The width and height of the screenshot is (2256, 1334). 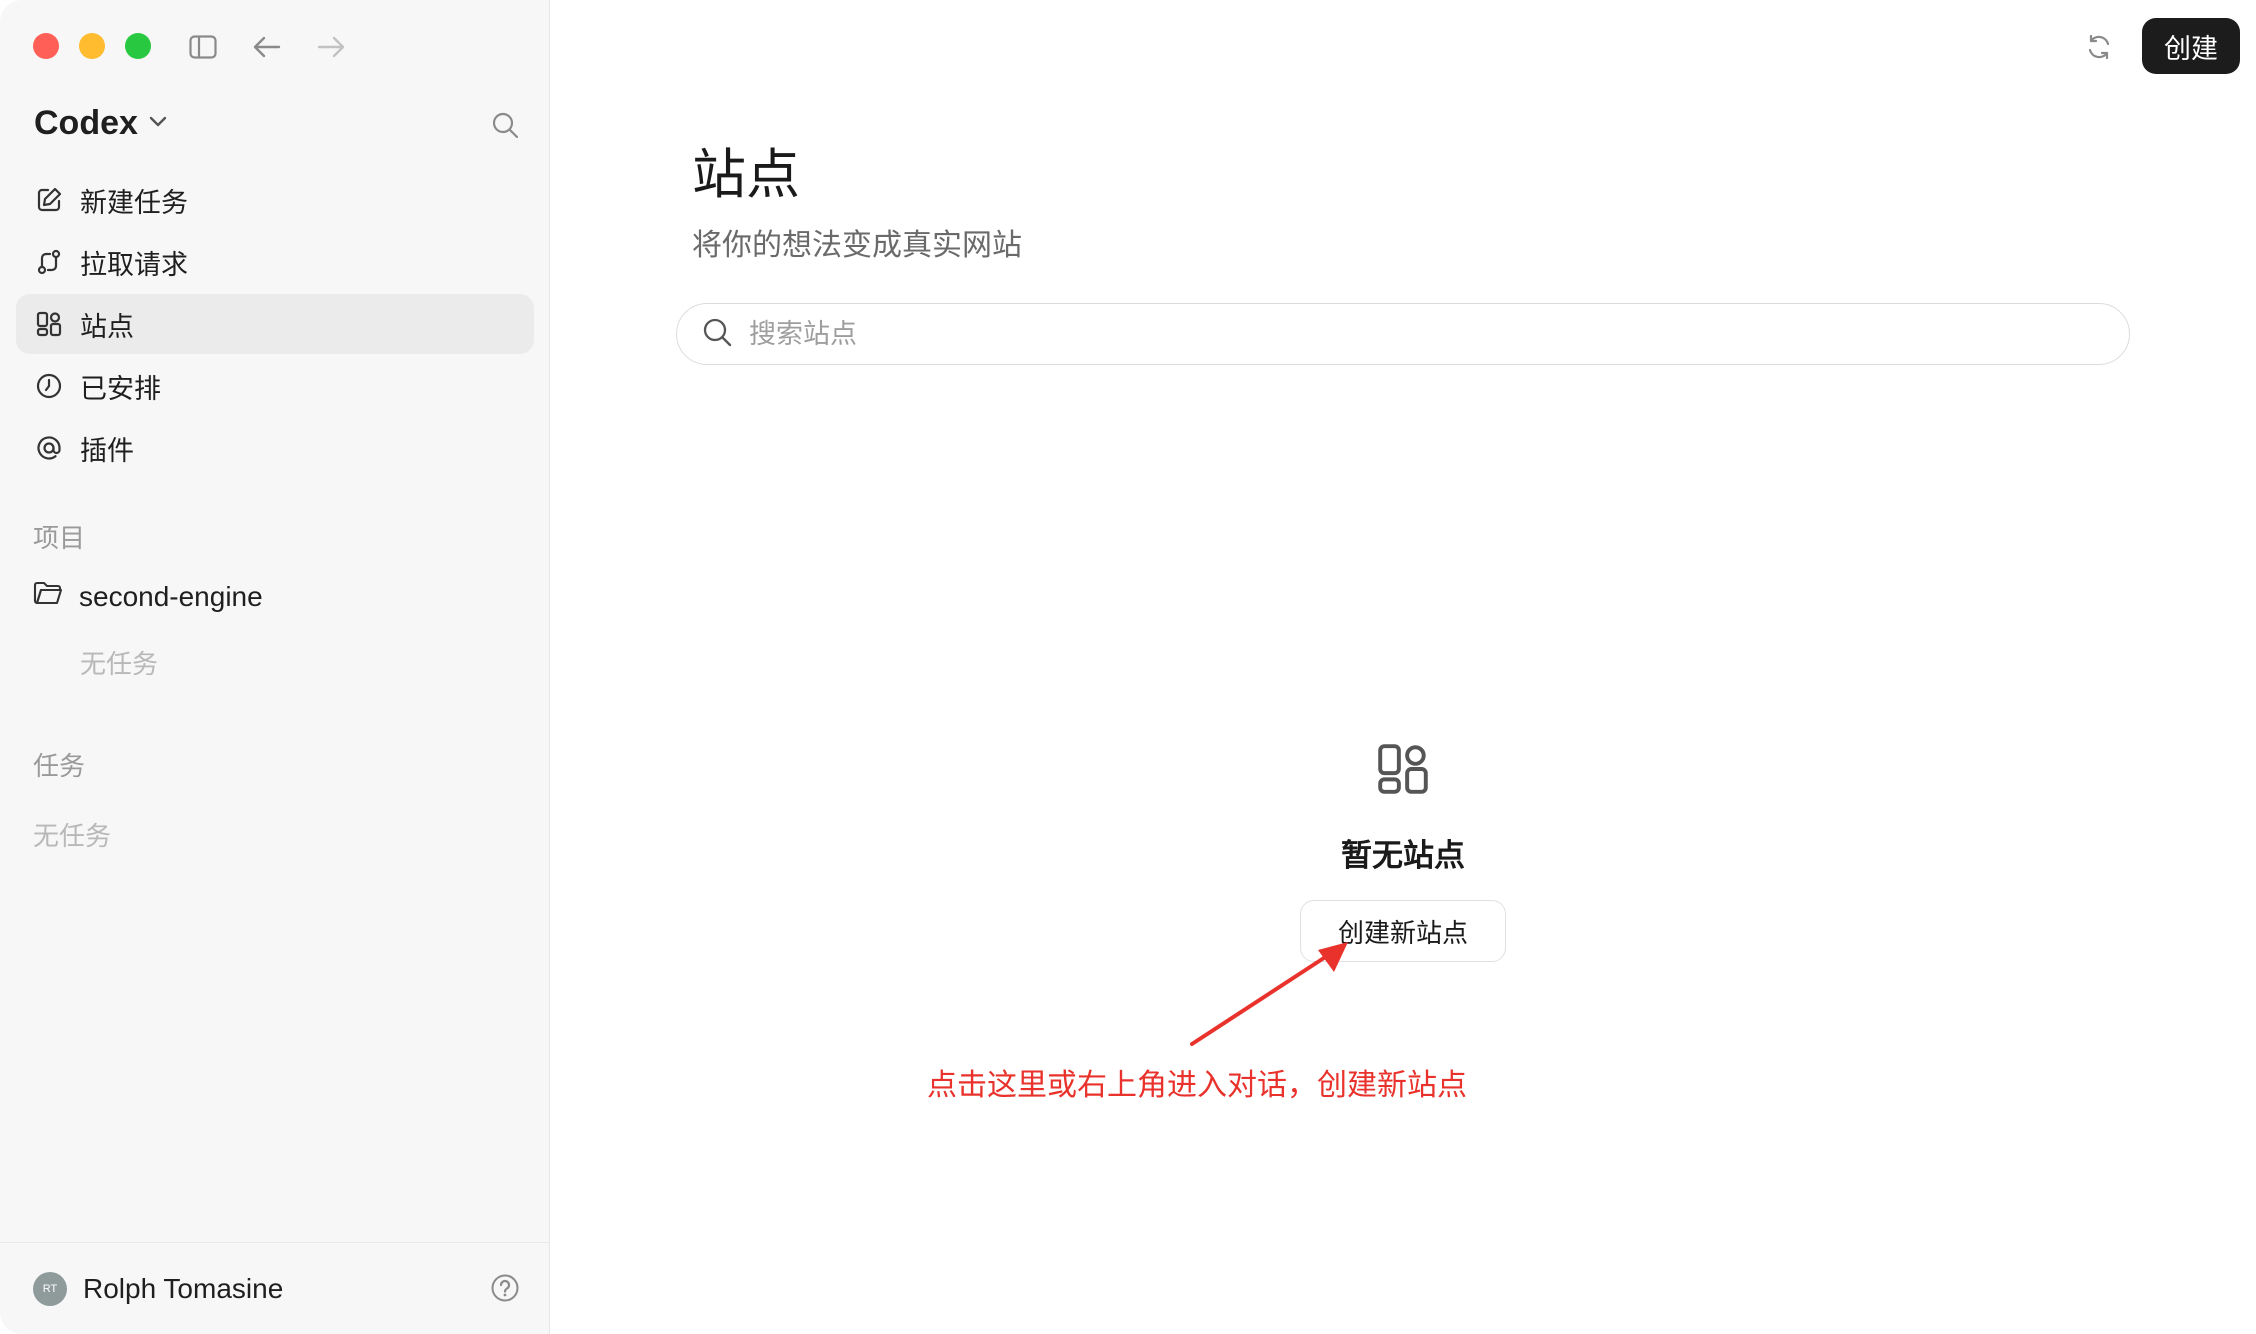 I want to click on minimize-window-button, so click(x=92, y=46).